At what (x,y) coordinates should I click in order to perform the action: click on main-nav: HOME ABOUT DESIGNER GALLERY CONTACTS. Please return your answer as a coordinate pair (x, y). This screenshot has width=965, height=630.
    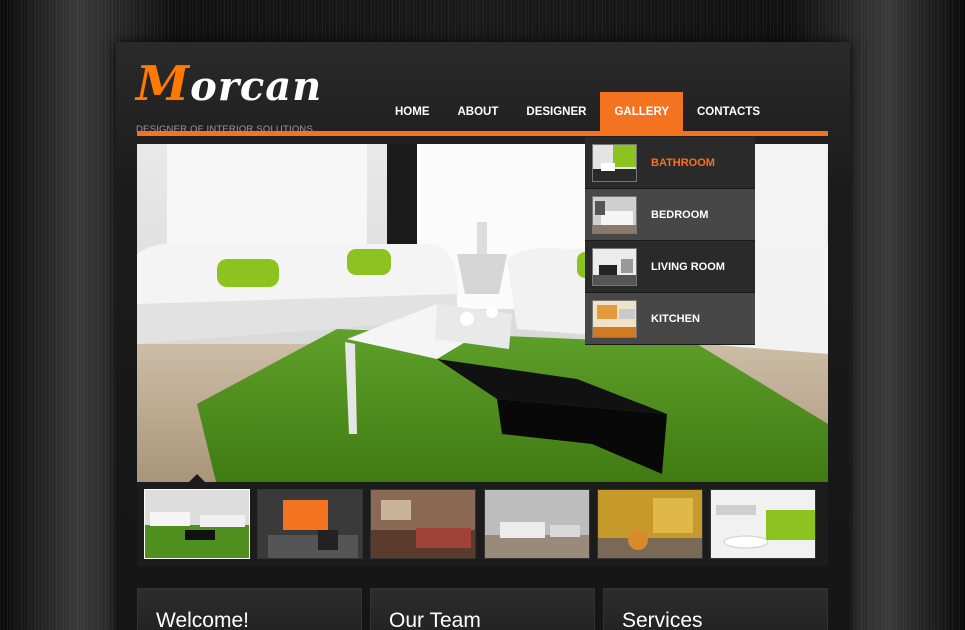
    Looking at the image, I should click on (577, 112).